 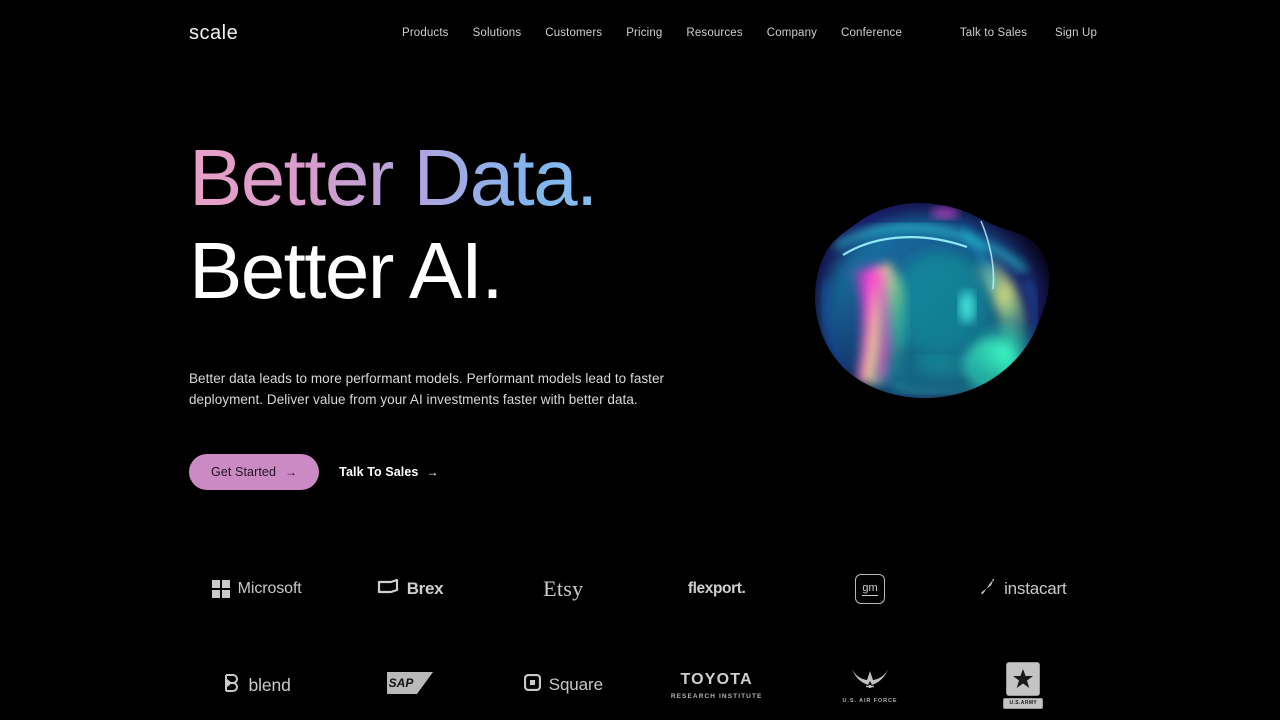 I want to click on microsoft-squares-icon, so click(x=220, y=589).